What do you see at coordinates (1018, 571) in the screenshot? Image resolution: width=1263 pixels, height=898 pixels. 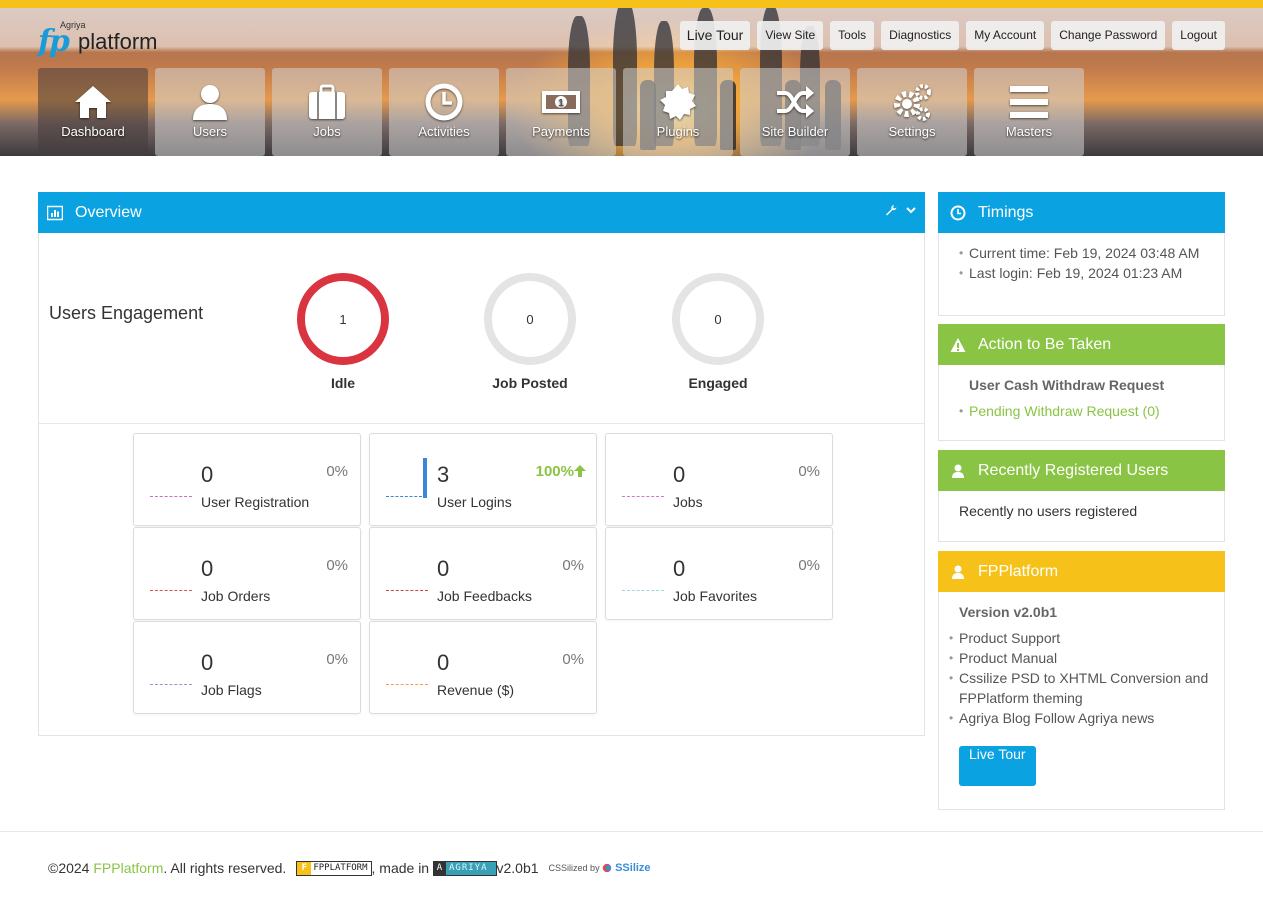 I see `fpplatform-title: FPPlatform` at bounding box center [1018, 571].